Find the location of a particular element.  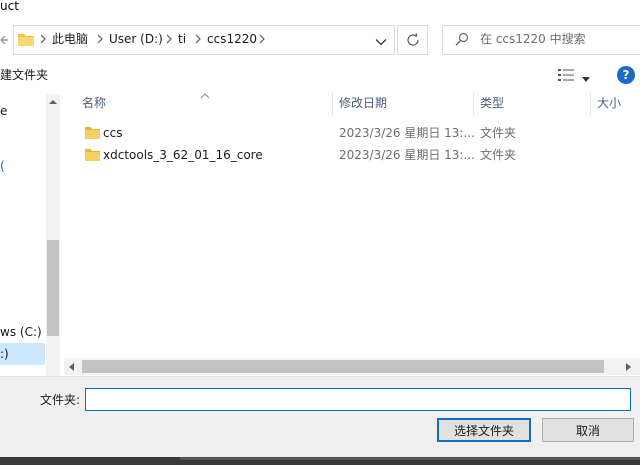

back-arrow-icon is located at coordinates (4, 40).